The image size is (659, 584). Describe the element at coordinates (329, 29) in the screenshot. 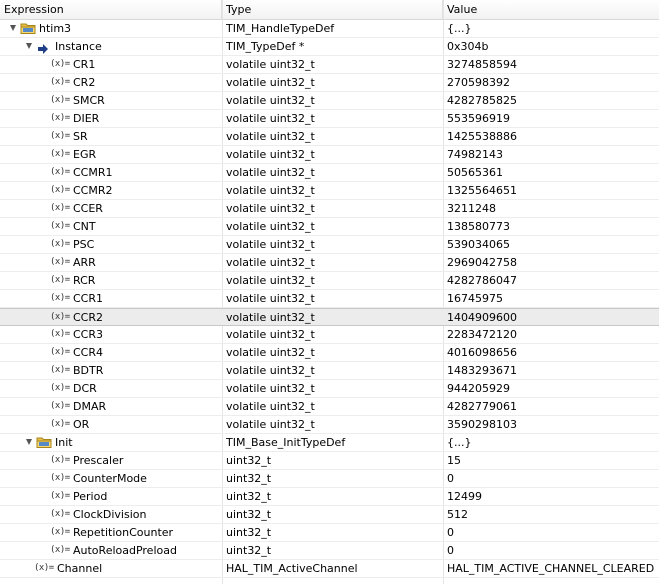

I see `tree-row: htim3 TIM_HandleTypeDef {...}` at that location.